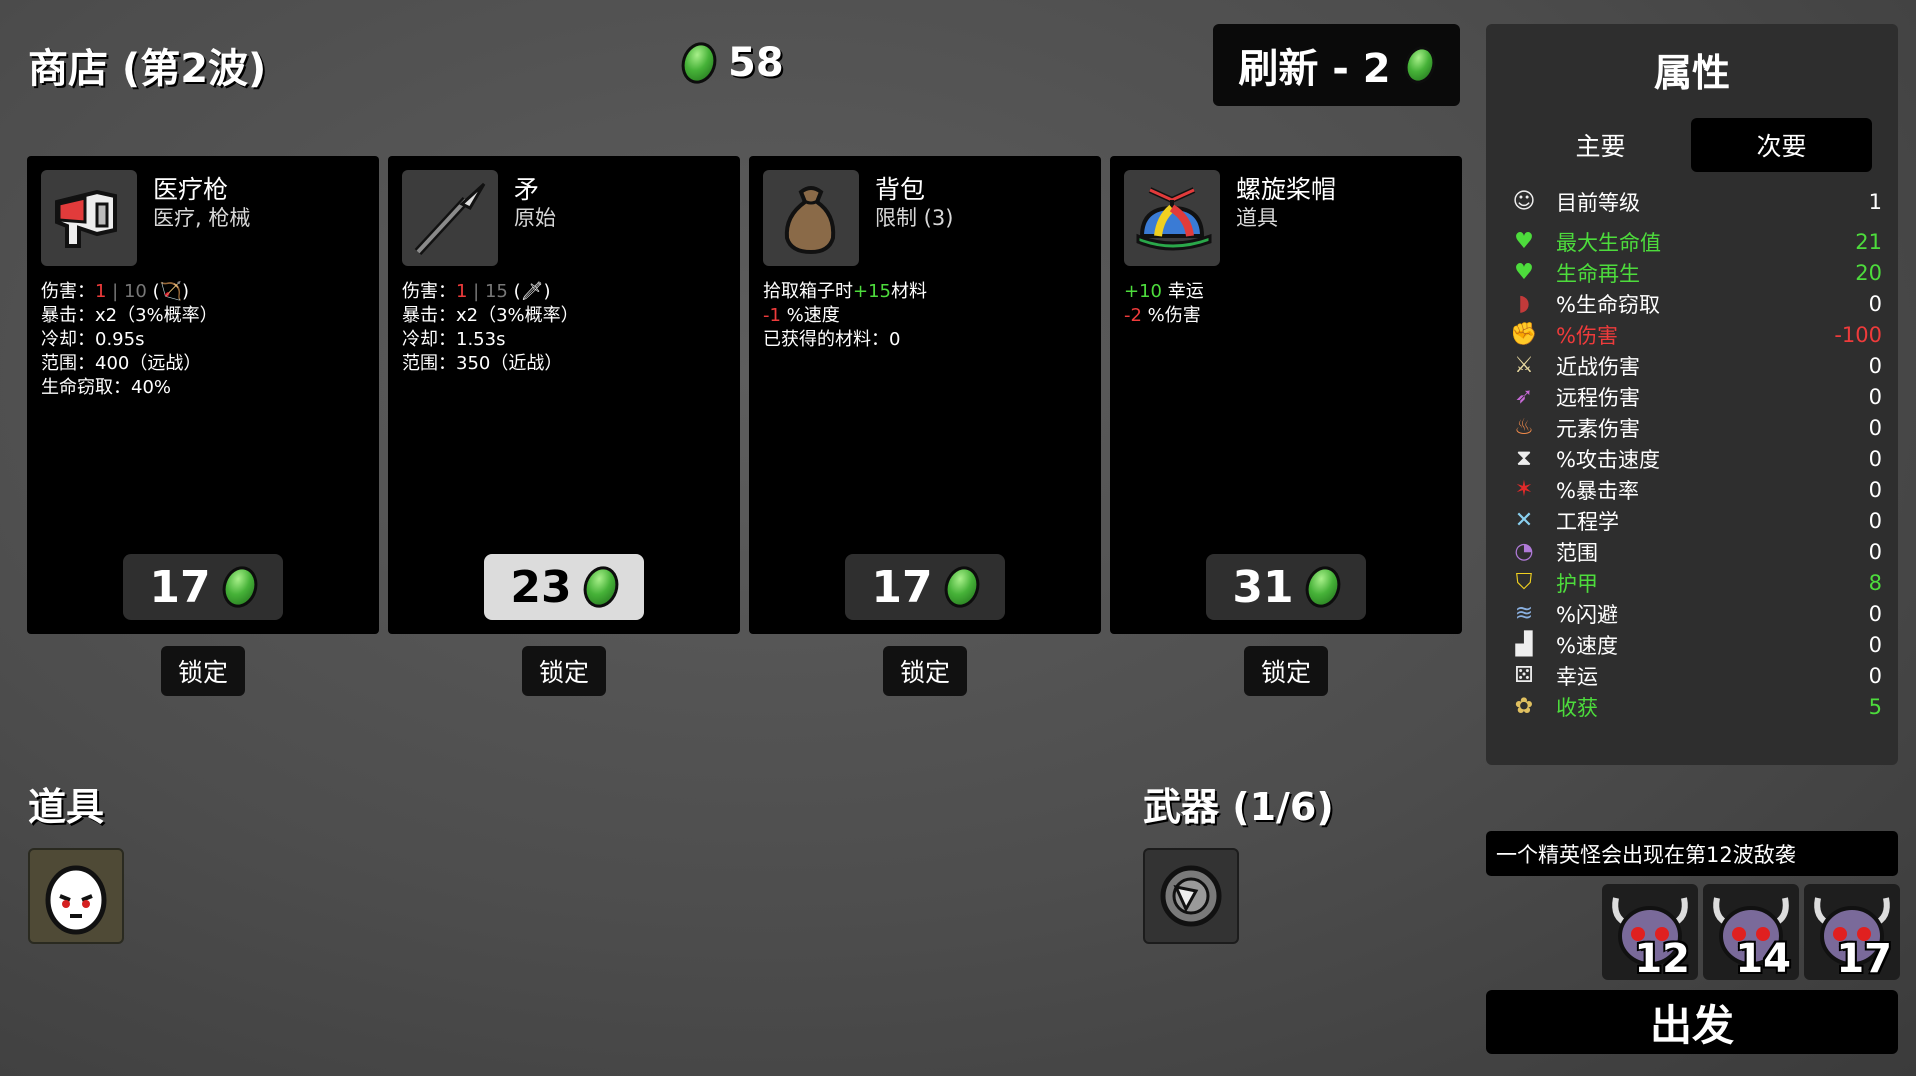 The height and width of the screenshot is (1076, 1916). I want to click on stat-value: 1, so click(1875, 201).